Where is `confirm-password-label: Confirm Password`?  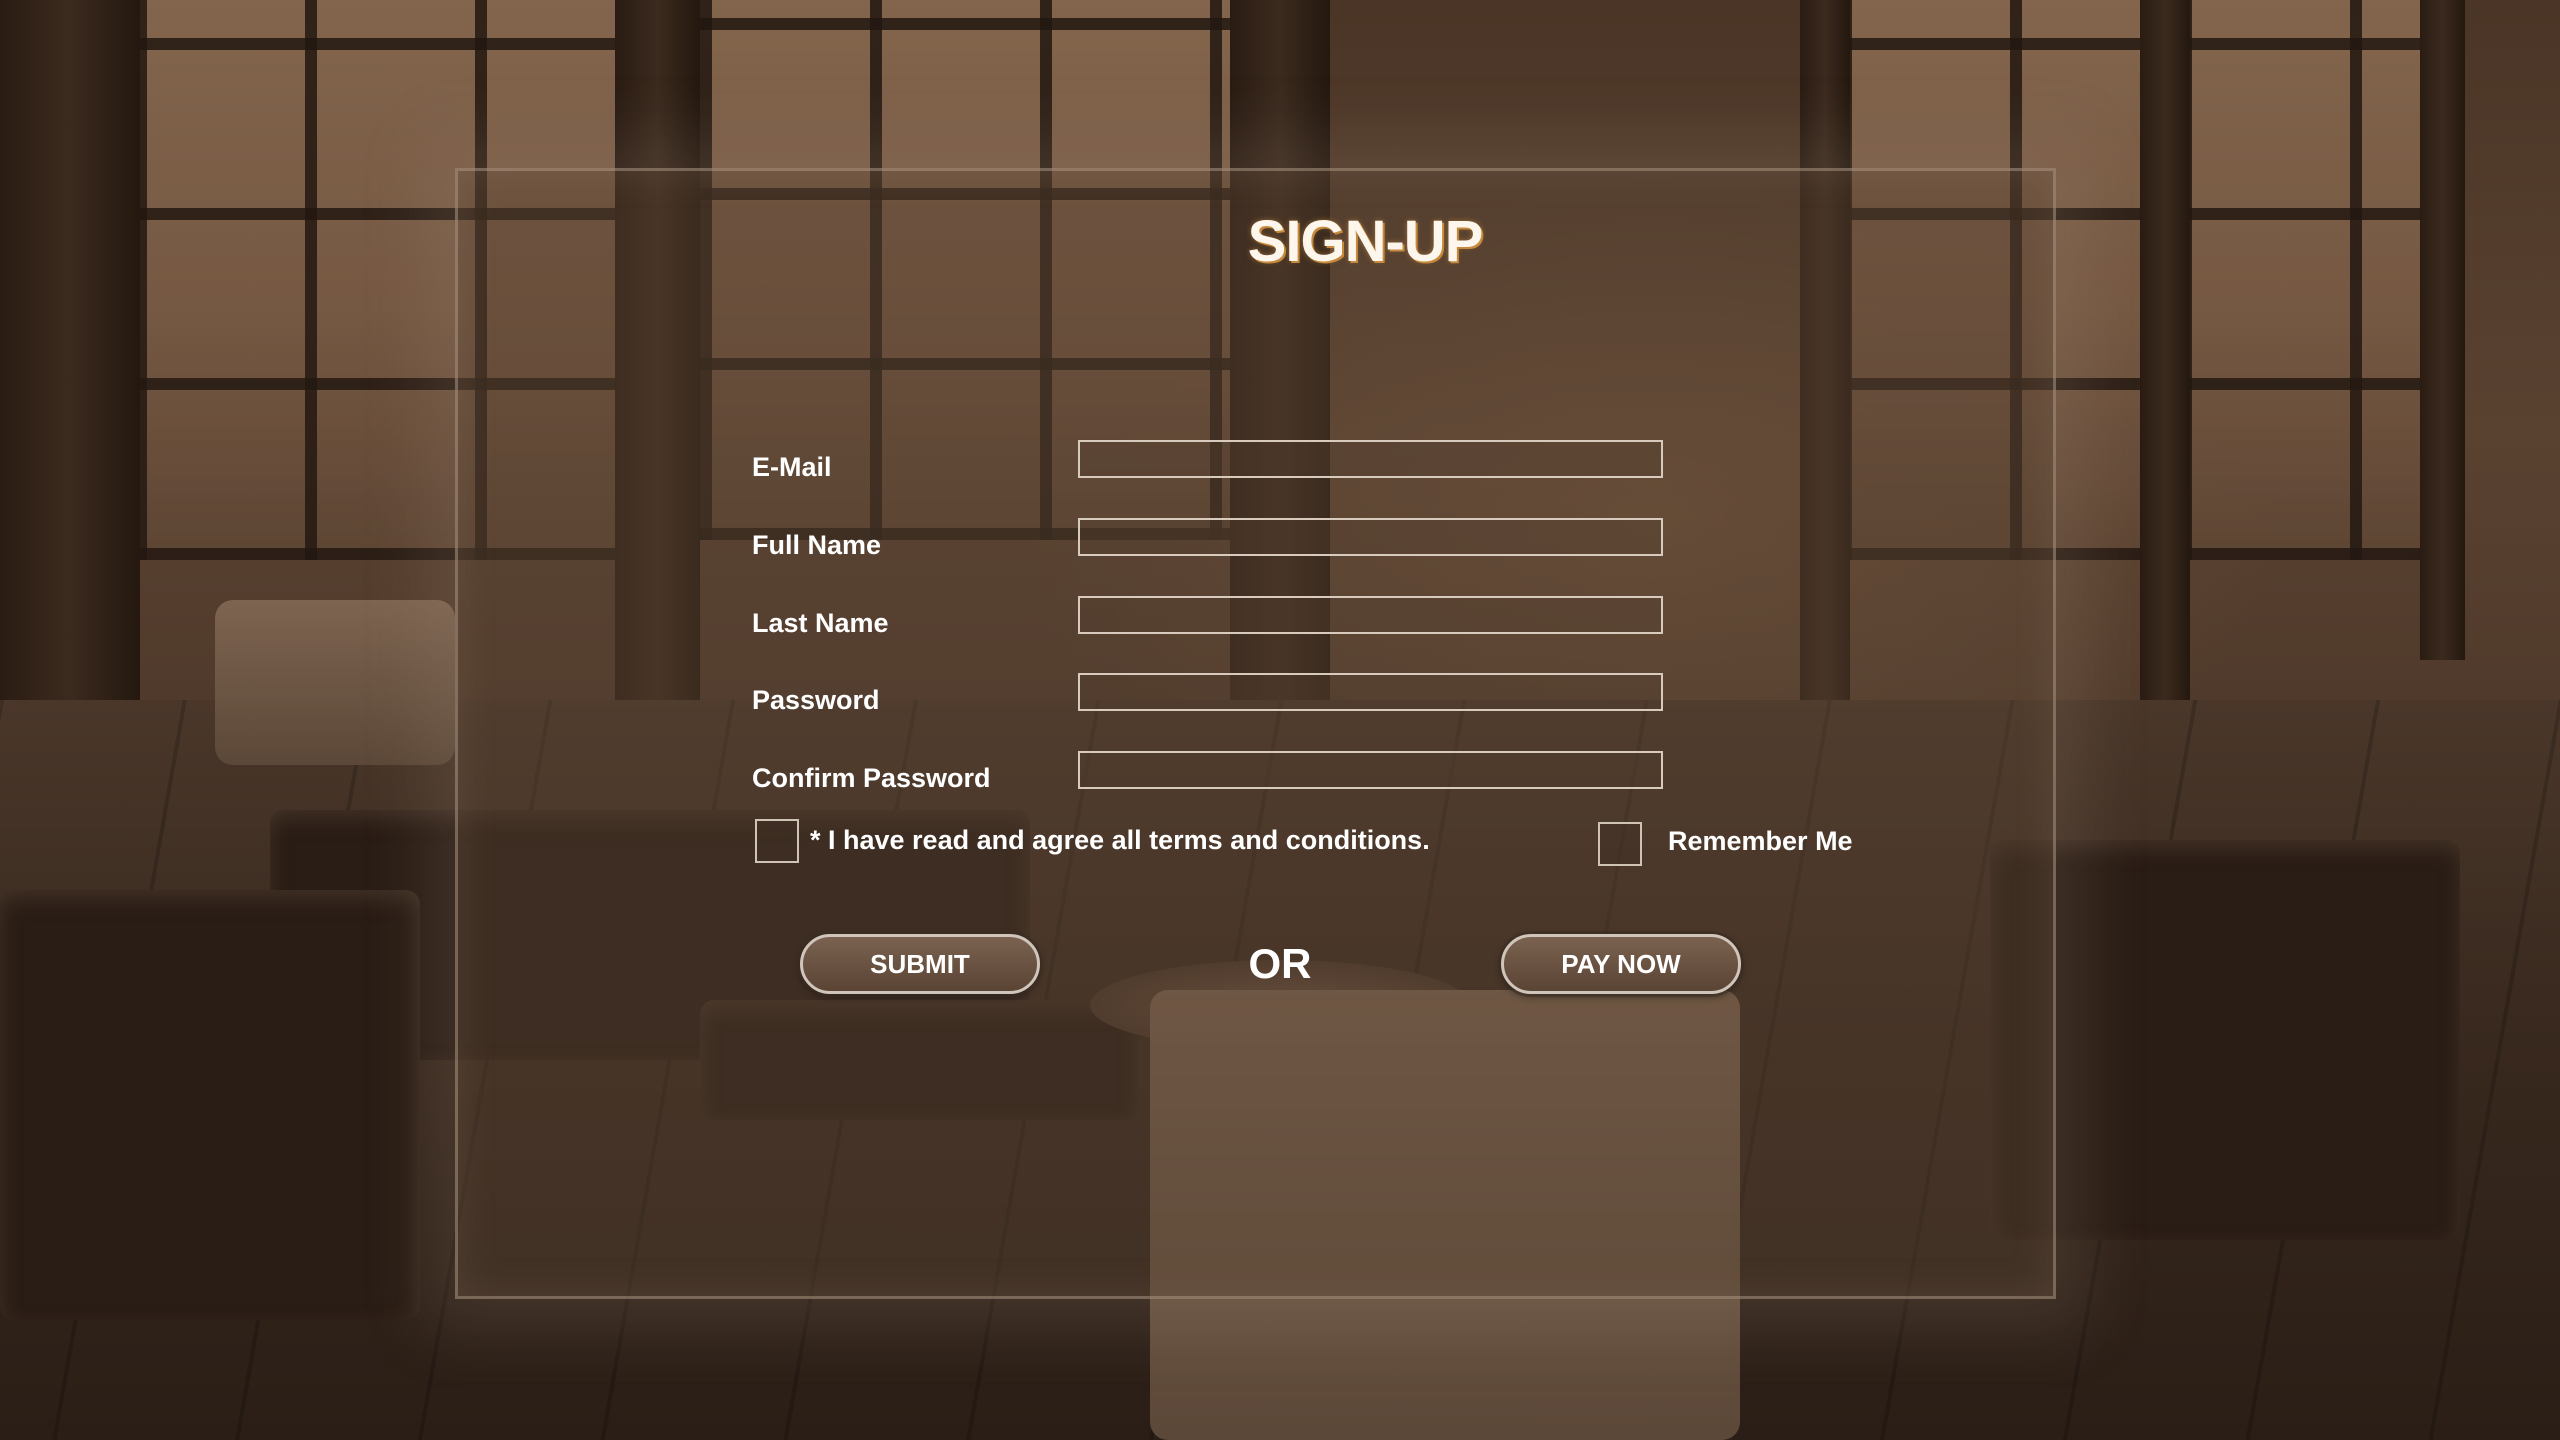
confirm-password-label: Confirm Password is located at coordinates (871, 778).